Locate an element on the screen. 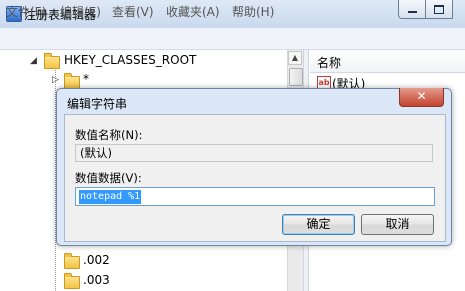 The width and height of the screenshot is (465, 291). menu-edit: 编辑(E) is located at coordinates (80, 11).